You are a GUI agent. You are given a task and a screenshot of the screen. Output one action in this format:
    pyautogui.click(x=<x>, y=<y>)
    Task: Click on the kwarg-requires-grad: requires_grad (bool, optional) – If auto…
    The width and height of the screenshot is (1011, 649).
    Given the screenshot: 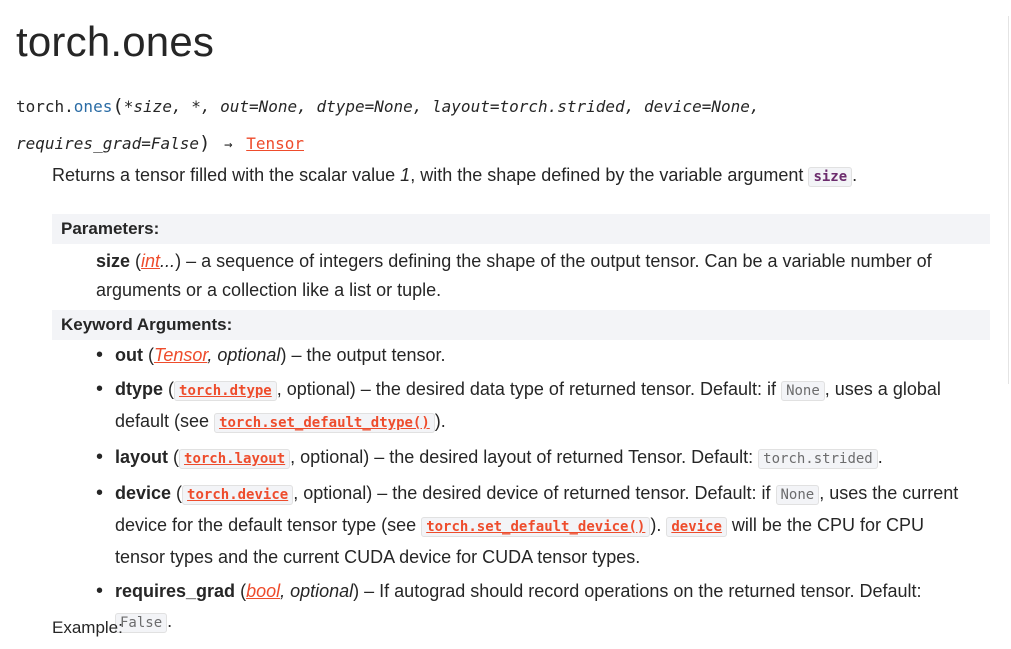 What is the action you would take?
    pyautogui.click(x=536, y=607)
    